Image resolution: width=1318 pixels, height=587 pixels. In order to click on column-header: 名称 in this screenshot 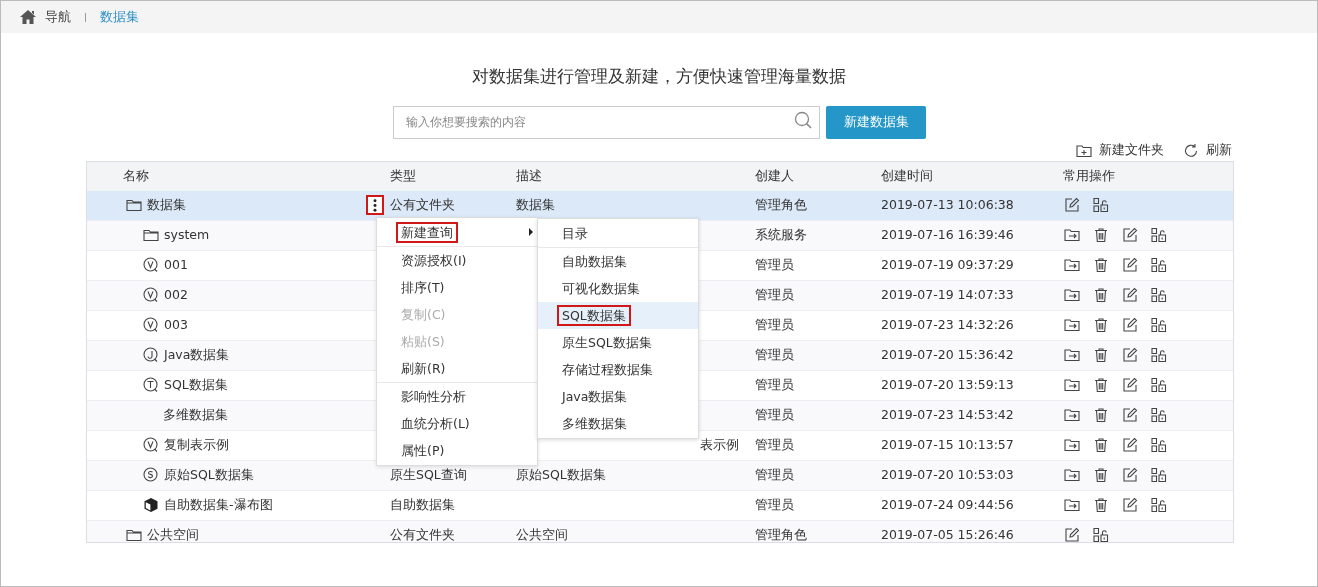, I will do `click(136, 176)`.